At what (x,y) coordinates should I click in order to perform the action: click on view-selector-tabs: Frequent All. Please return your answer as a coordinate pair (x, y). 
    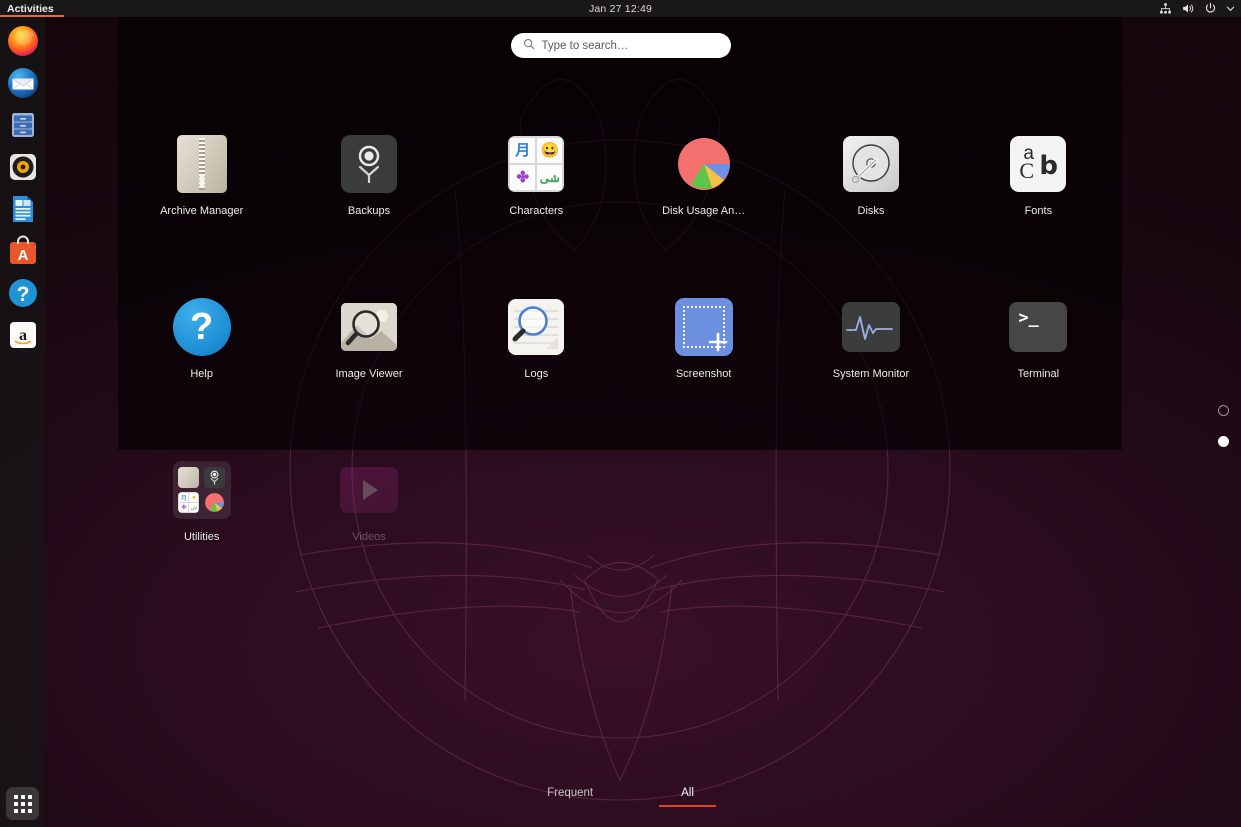
    Looking at the image, I should click on (620, 795).